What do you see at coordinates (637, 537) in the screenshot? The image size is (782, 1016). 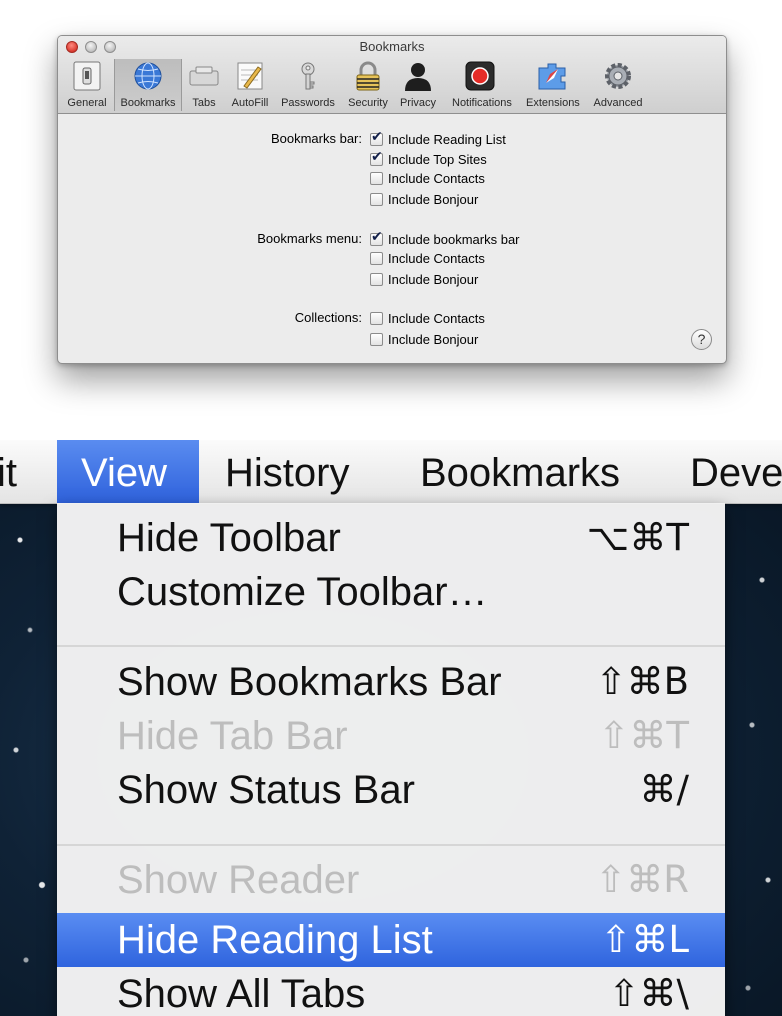 I see `menu-item-shortcut: ⌥⌘T` at bounding box center [637, 537].